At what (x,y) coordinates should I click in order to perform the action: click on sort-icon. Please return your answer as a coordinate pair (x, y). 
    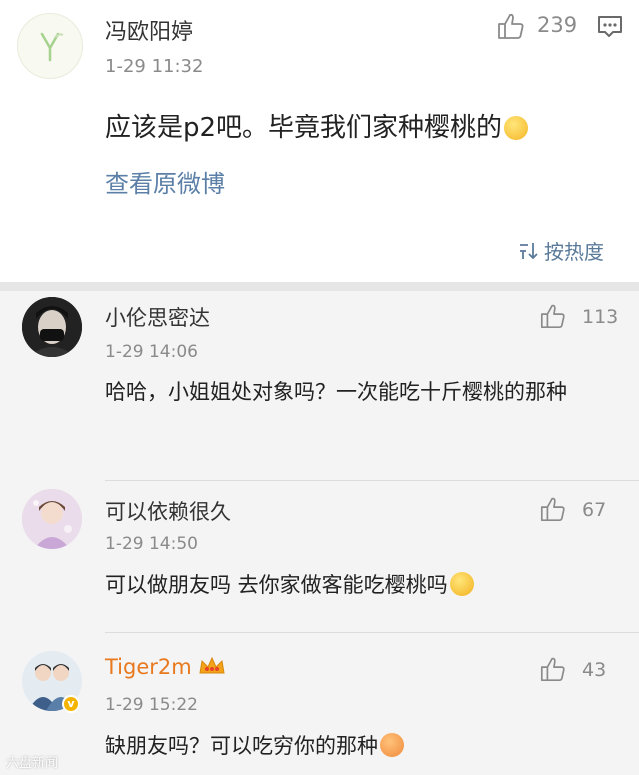
    Looking at the image, I should click on (529, 250).